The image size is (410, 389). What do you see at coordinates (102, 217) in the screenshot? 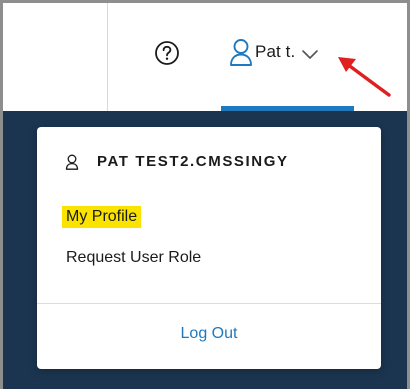
I see `menu-item-my-profile: My Profile` at bounding box center [102, 217].